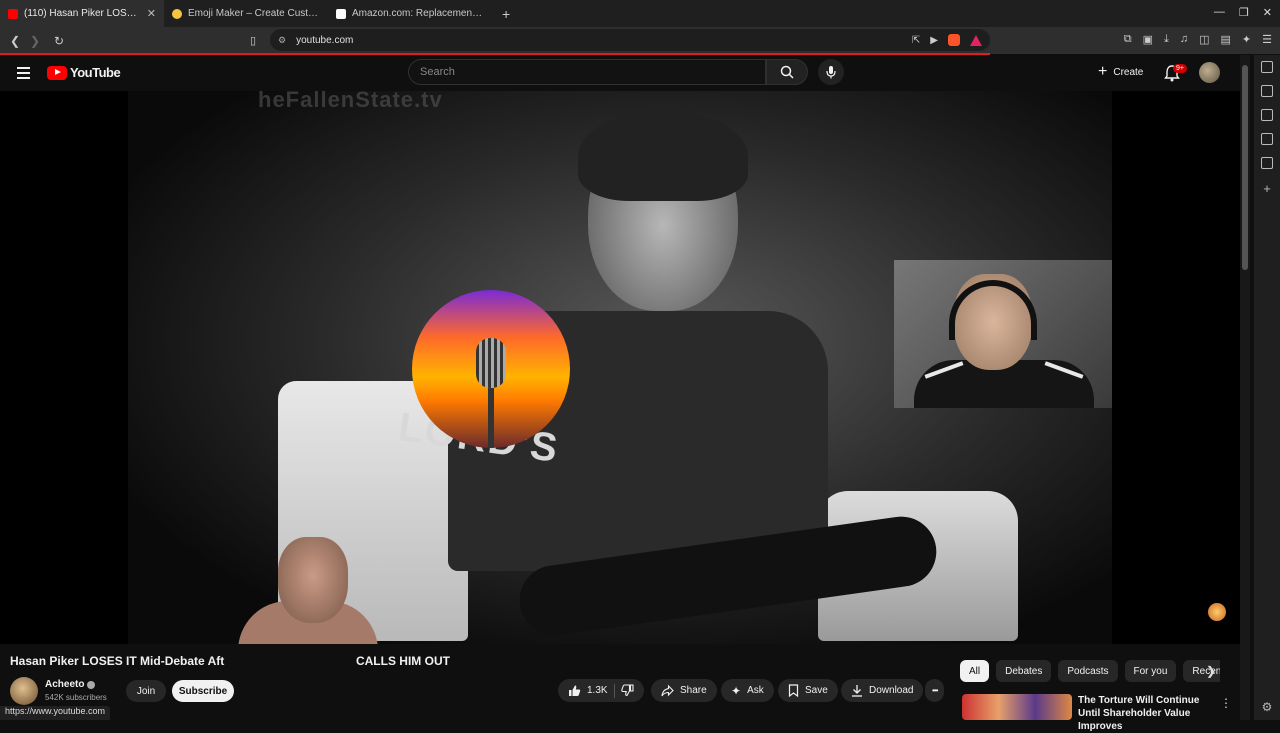 The height and width of the screenshot is (733, 1280). Describe the element at coordinates (418, 13) in the screenshot. I see `tab-title: Amazon.com: Replacement CPU` at that location.